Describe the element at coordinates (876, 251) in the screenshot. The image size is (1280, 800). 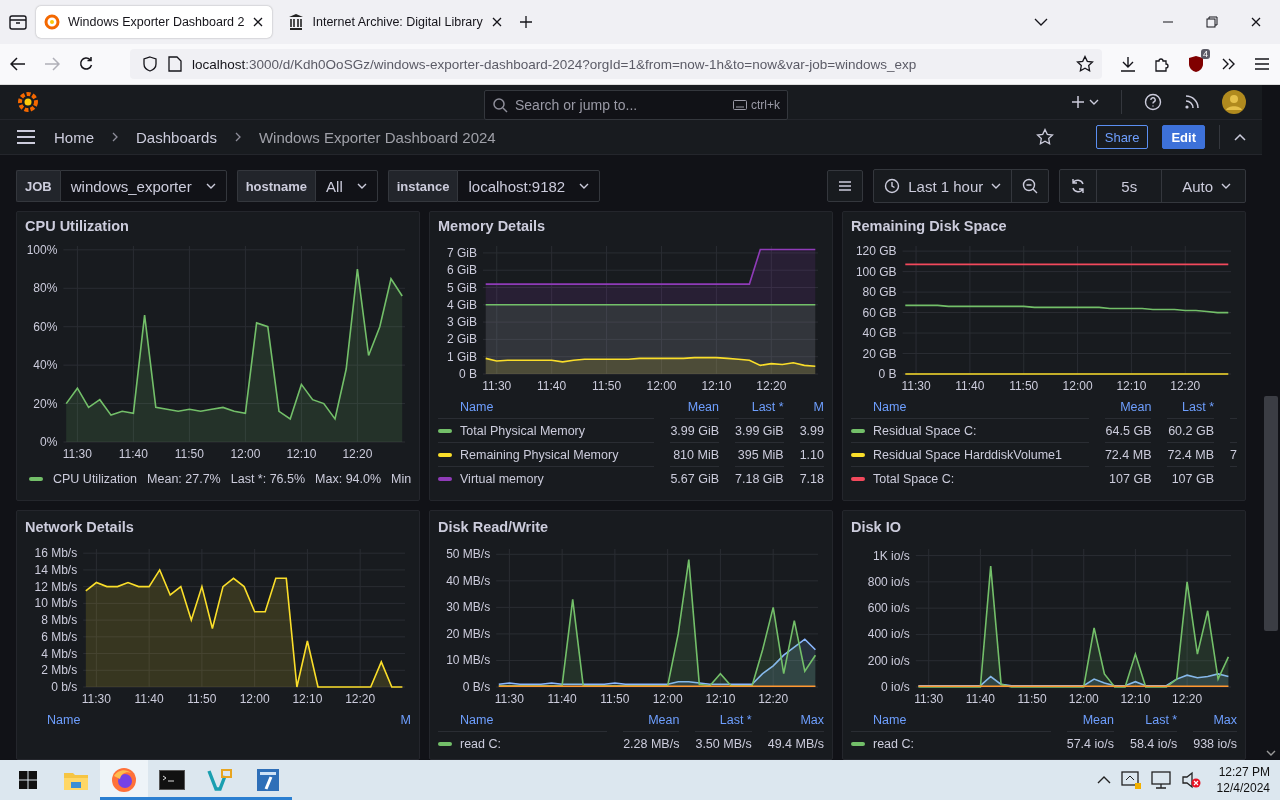
I see `axis-label: 120 GB` at that location.